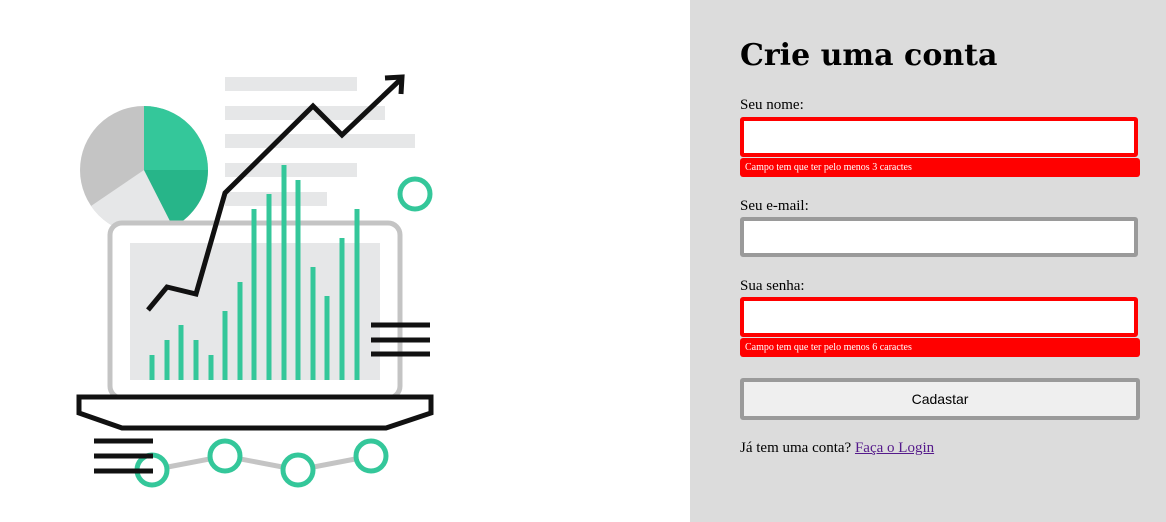 The width and height of the screenshot is (1166, 522). I want to click on name-error-message: Campo tem que ter pelo menos 3 caractes, so click(940, 167).